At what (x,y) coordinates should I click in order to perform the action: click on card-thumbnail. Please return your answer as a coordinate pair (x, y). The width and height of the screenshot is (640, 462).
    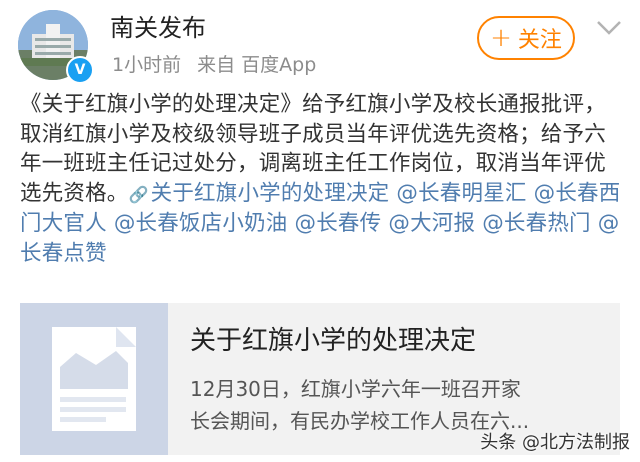
    Looking at the image, I should click on (94, 379).